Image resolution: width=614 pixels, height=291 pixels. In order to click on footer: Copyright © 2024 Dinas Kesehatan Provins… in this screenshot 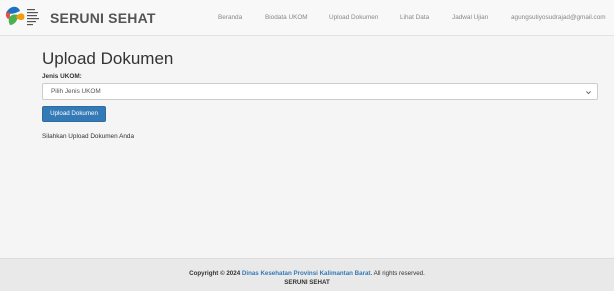, I will do `click(307, 274)`.